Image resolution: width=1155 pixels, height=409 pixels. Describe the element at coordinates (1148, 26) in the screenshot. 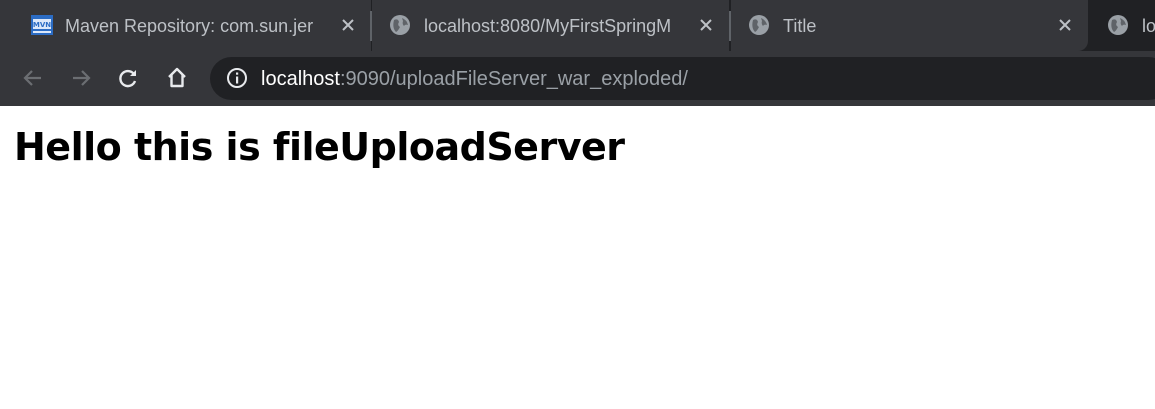

I see `tab-title: lo` at that location.